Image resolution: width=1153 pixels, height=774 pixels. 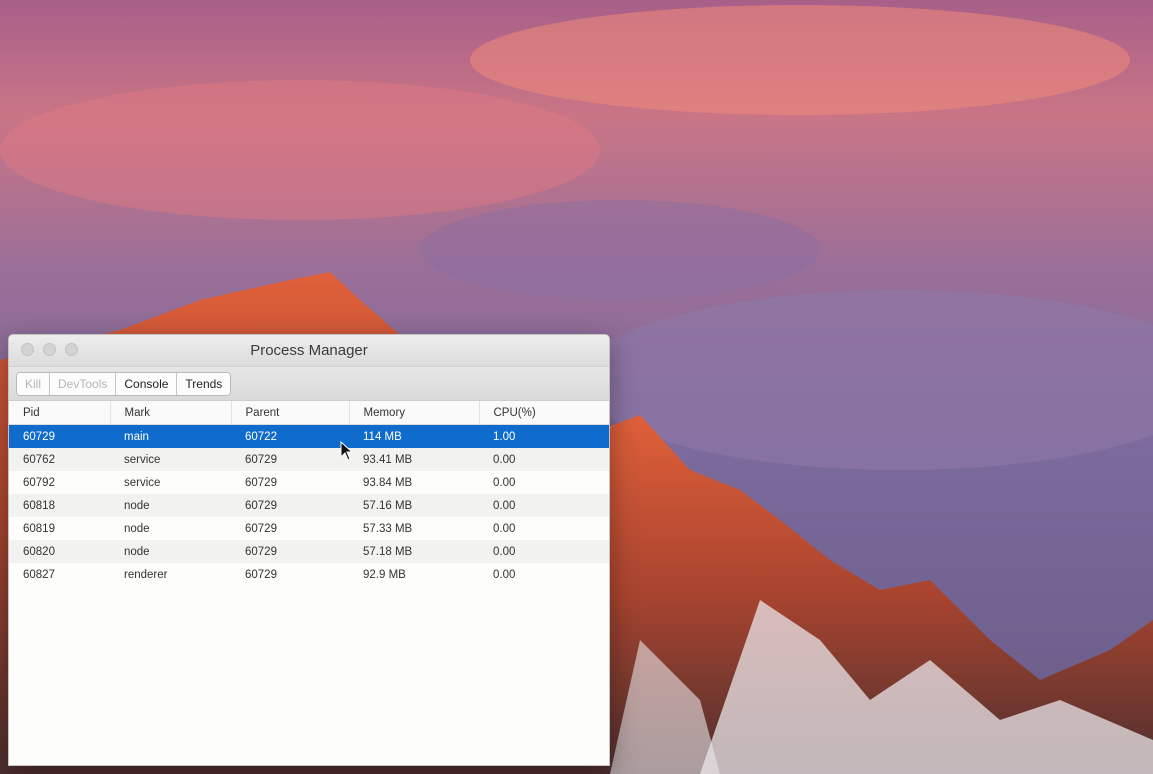 What do you see at coordinates (171, 413) in the screenshot?
I see `column-header-mark: Mark` at bounding box center [171, 413].